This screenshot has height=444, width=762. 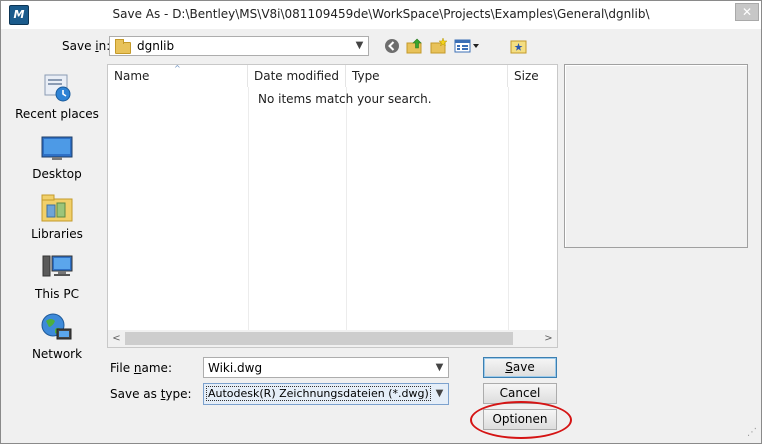 What do you see at coordinates (57, 278) in the screenshot?
I see `place-this-pc: This PC` at bounding box center [57, 278].